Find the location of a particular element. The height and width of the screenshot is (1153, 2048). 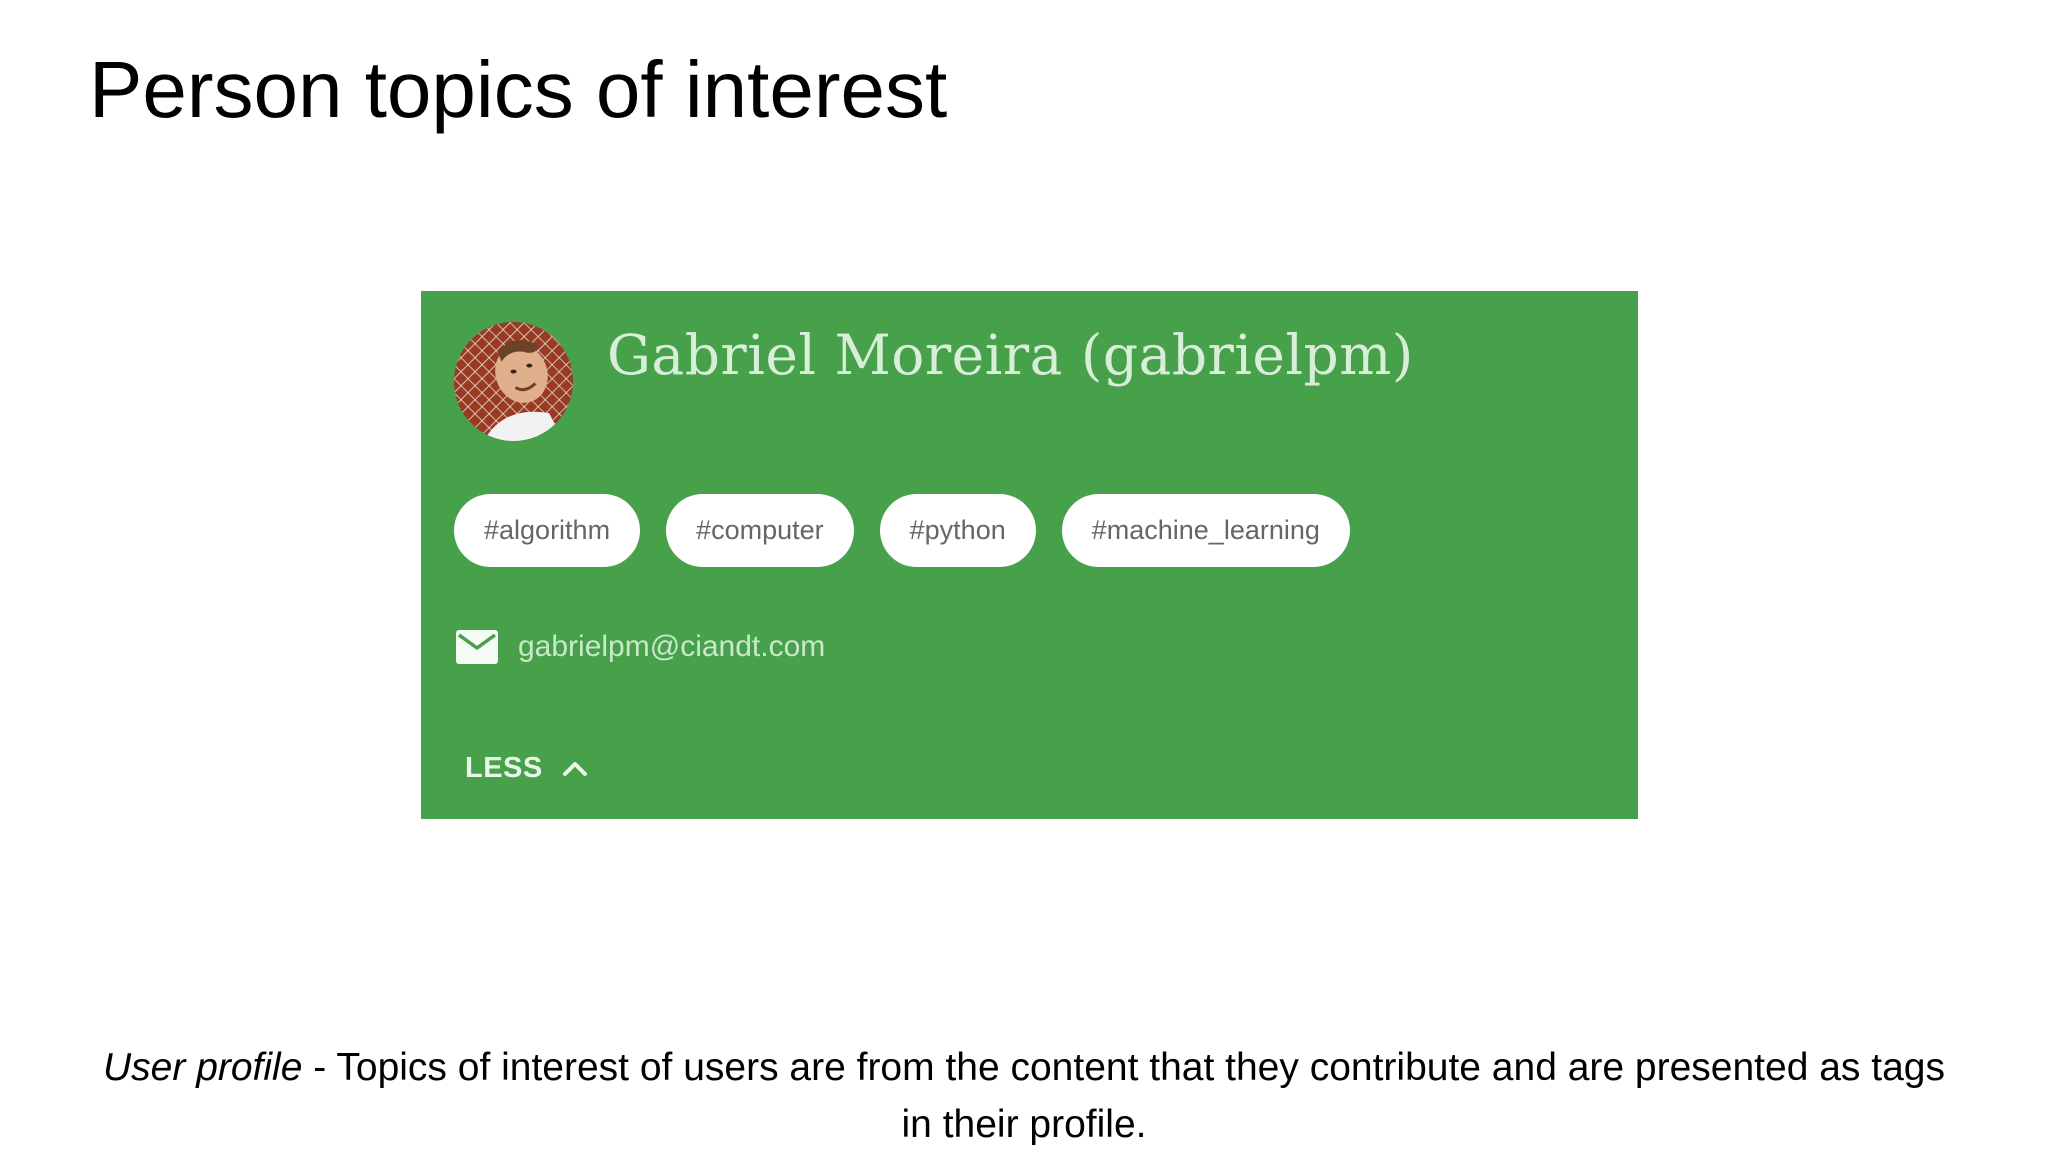

less-button: LESS is located at coordinates (527, 768).